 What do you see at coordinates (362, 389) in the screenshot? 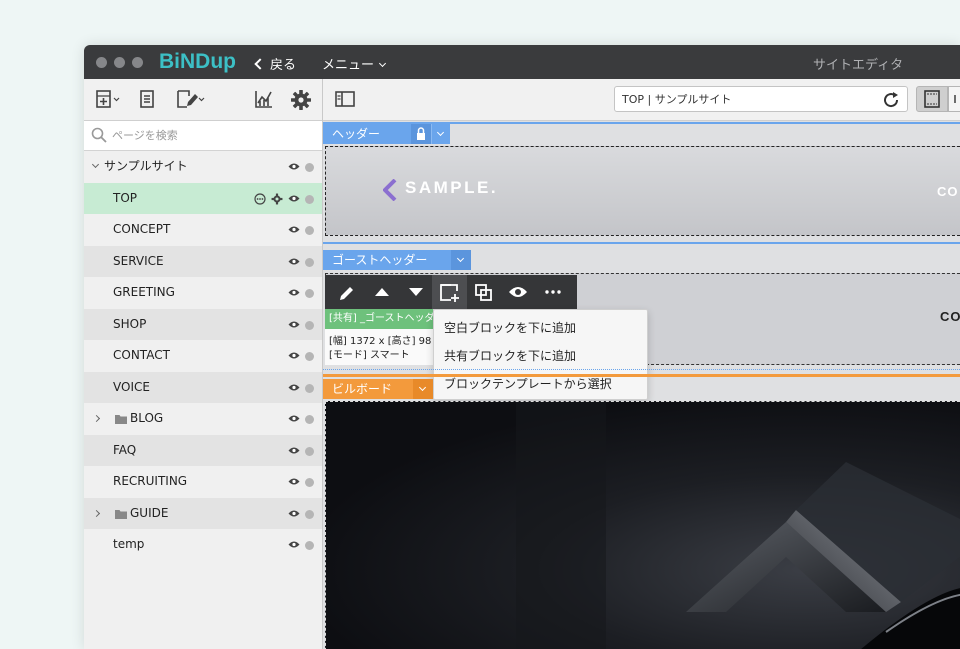
I see `billboard-tag-label: ビルボード` at bounding box center [362, 389].